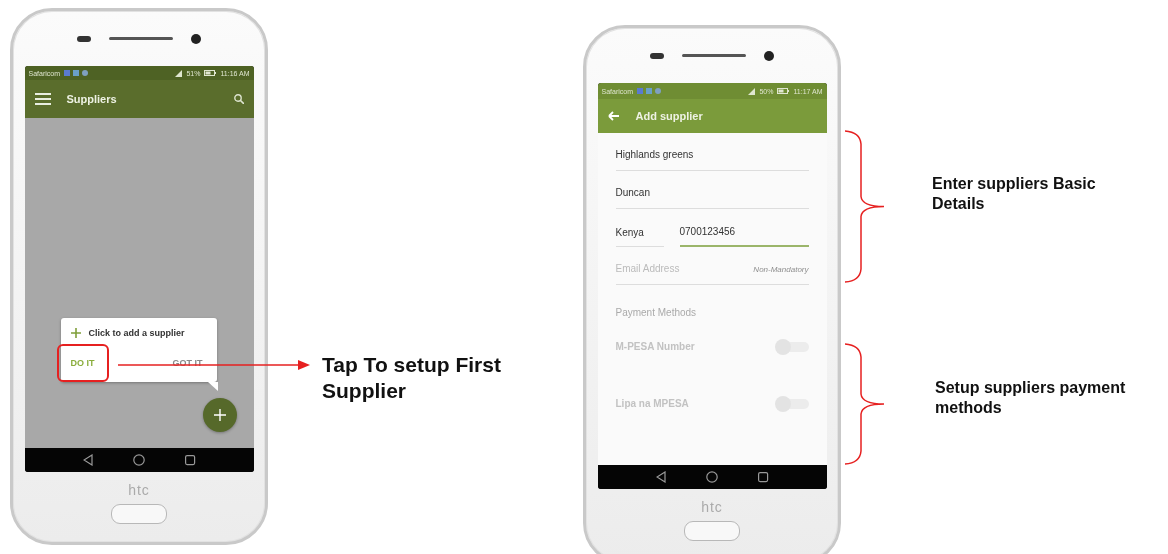 The width and height of the screenshot is (1168, 554). I want to click on screen-title: Add supplier, so click(669, 116).